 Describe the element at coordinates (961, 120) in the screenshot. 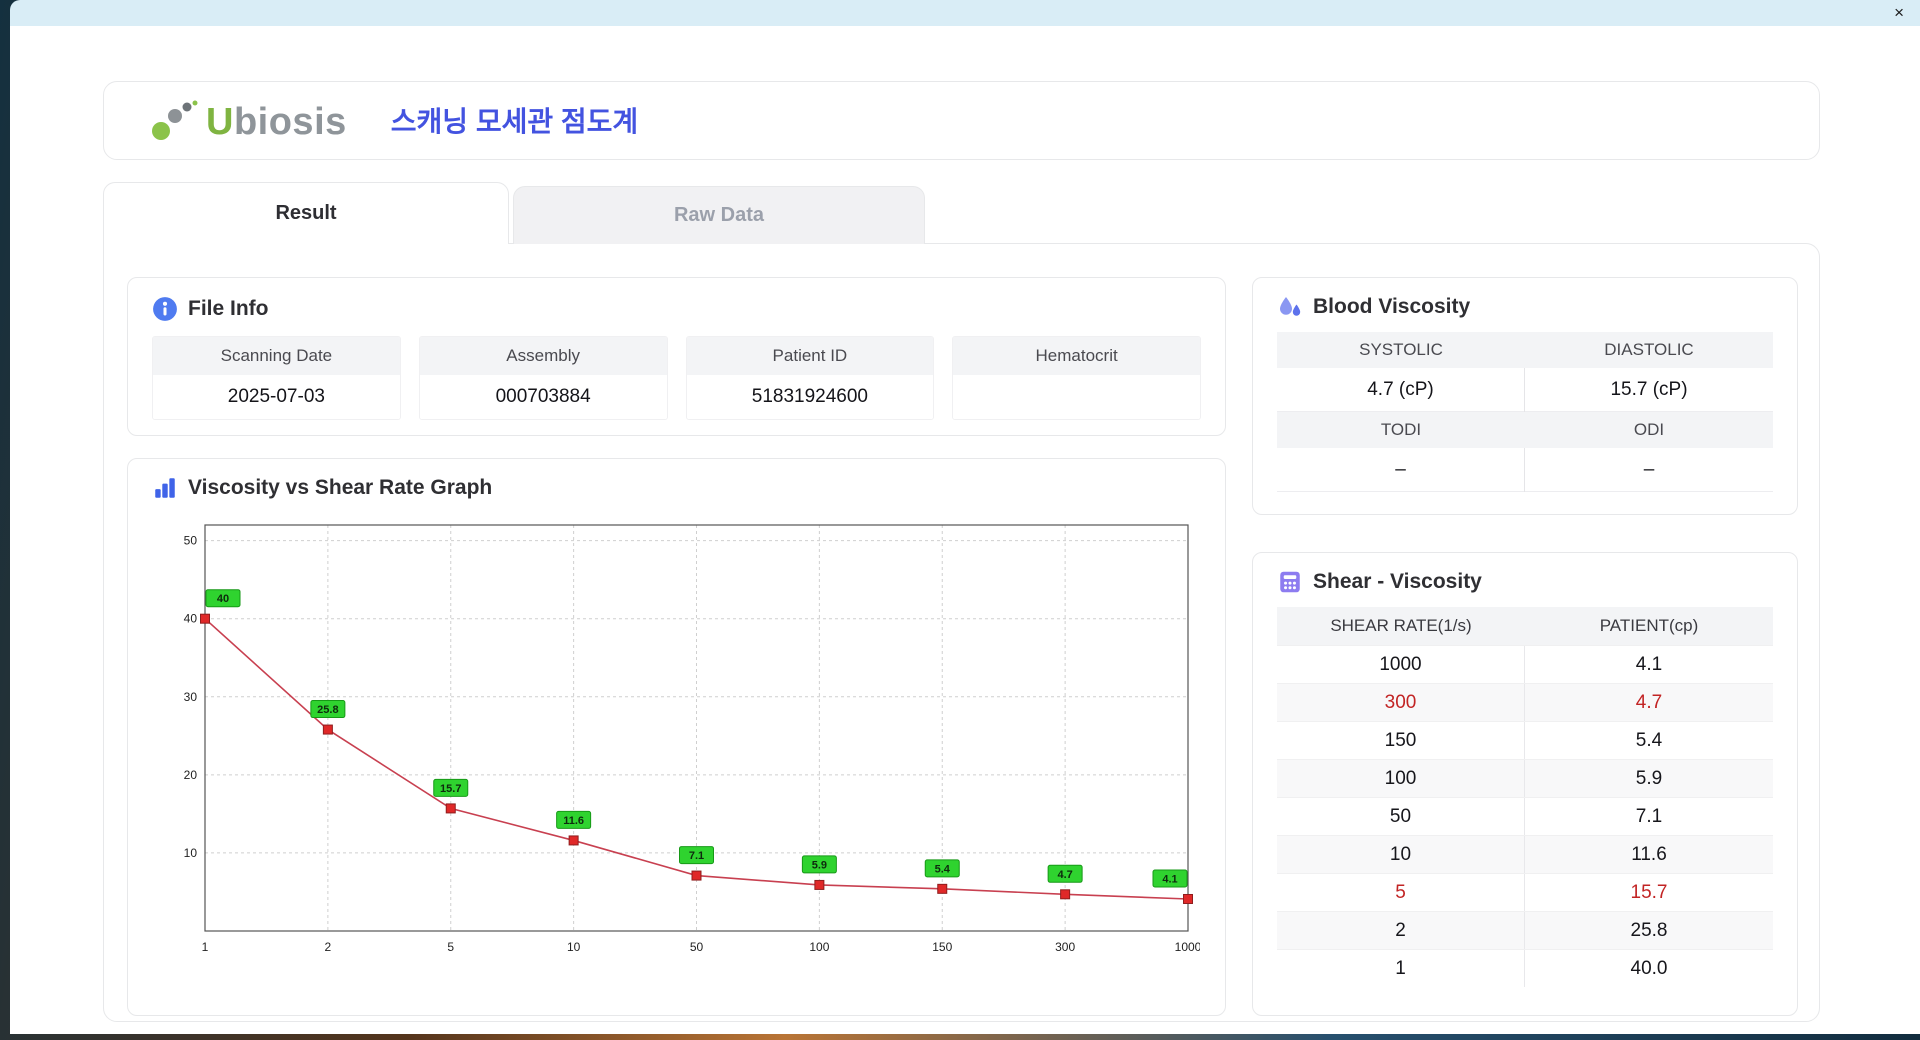

I see `app-header: Ubiosis 스캐닝 모세관 점도계` at that location.